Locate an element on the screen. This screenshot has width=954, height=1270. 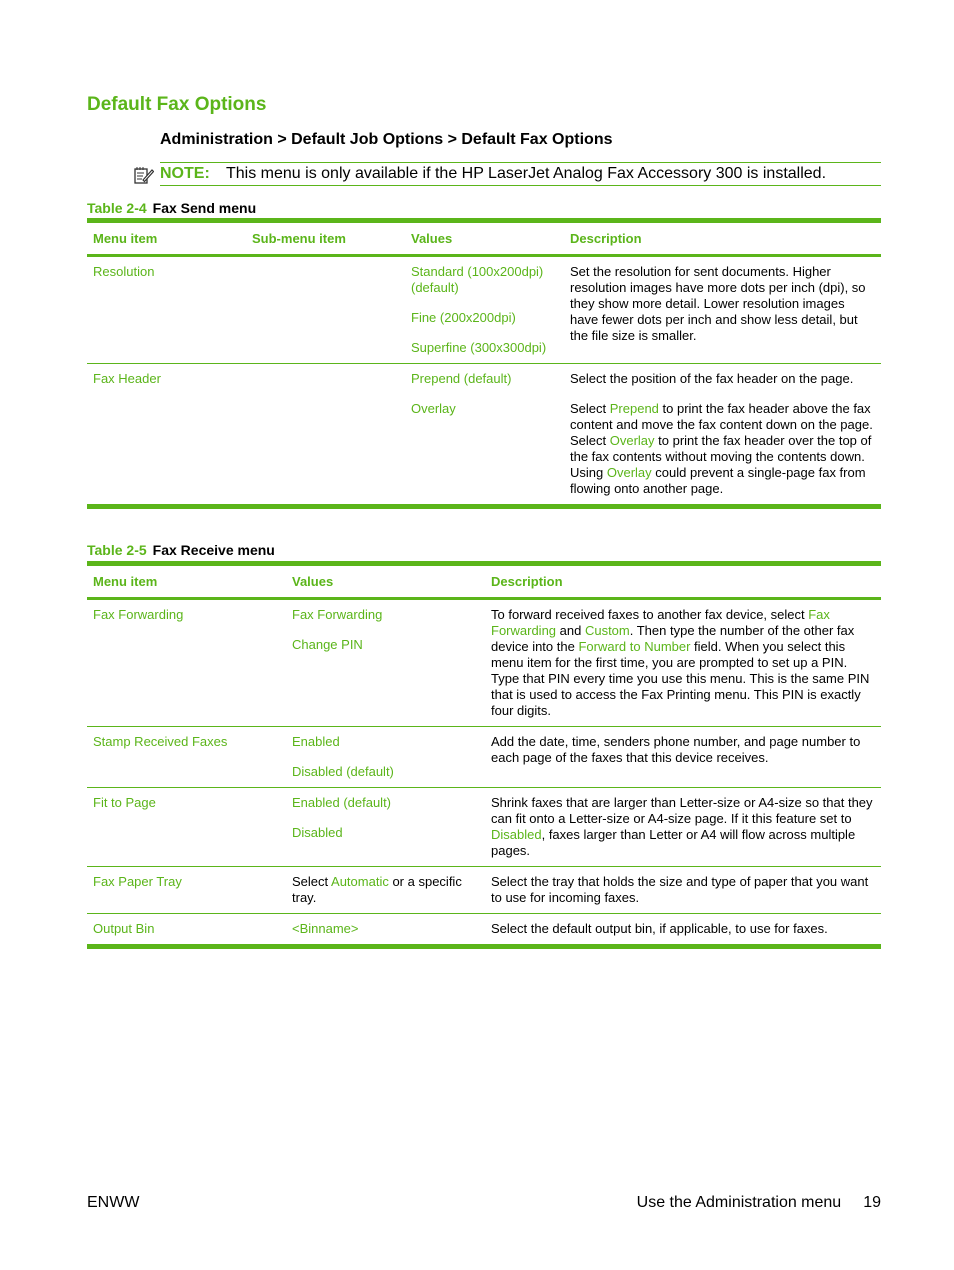
menu-item-cell: Fax Header is located at coordinates (166, 436).